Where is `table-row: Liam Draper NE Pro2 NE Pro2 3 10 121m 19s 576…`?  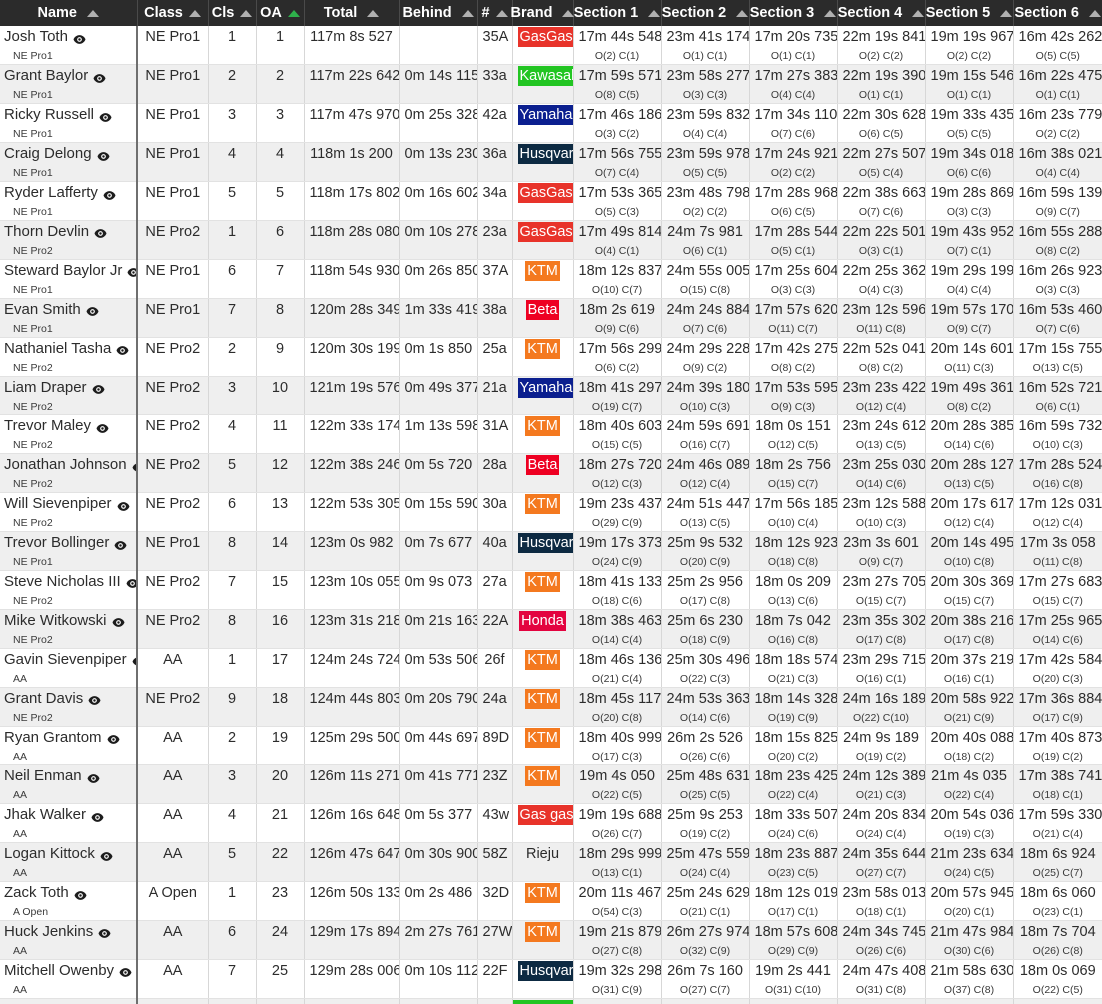 table-row: Liam Draper NE Pro2 NE Pro2 3 10 121m 19s 576… is located at coordinates (551, 396).